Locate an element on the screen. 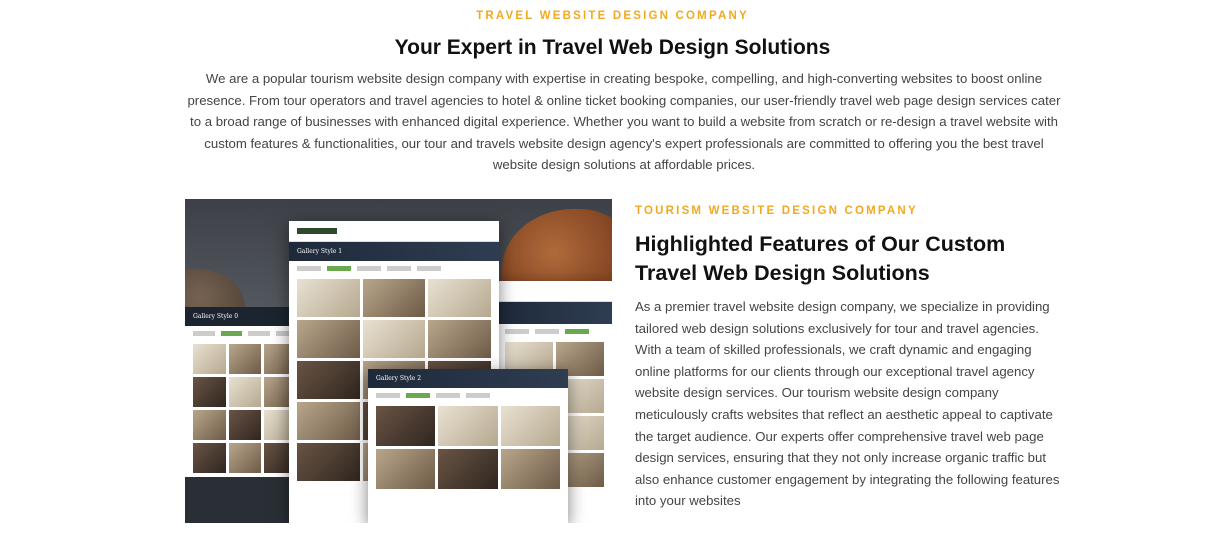 Image resolution: width=1225 pixels, height=537 pixels. section-eyebrow: TRAVEL WEBSITE DESIGN COMPANY is located at coordinates (612, 16).